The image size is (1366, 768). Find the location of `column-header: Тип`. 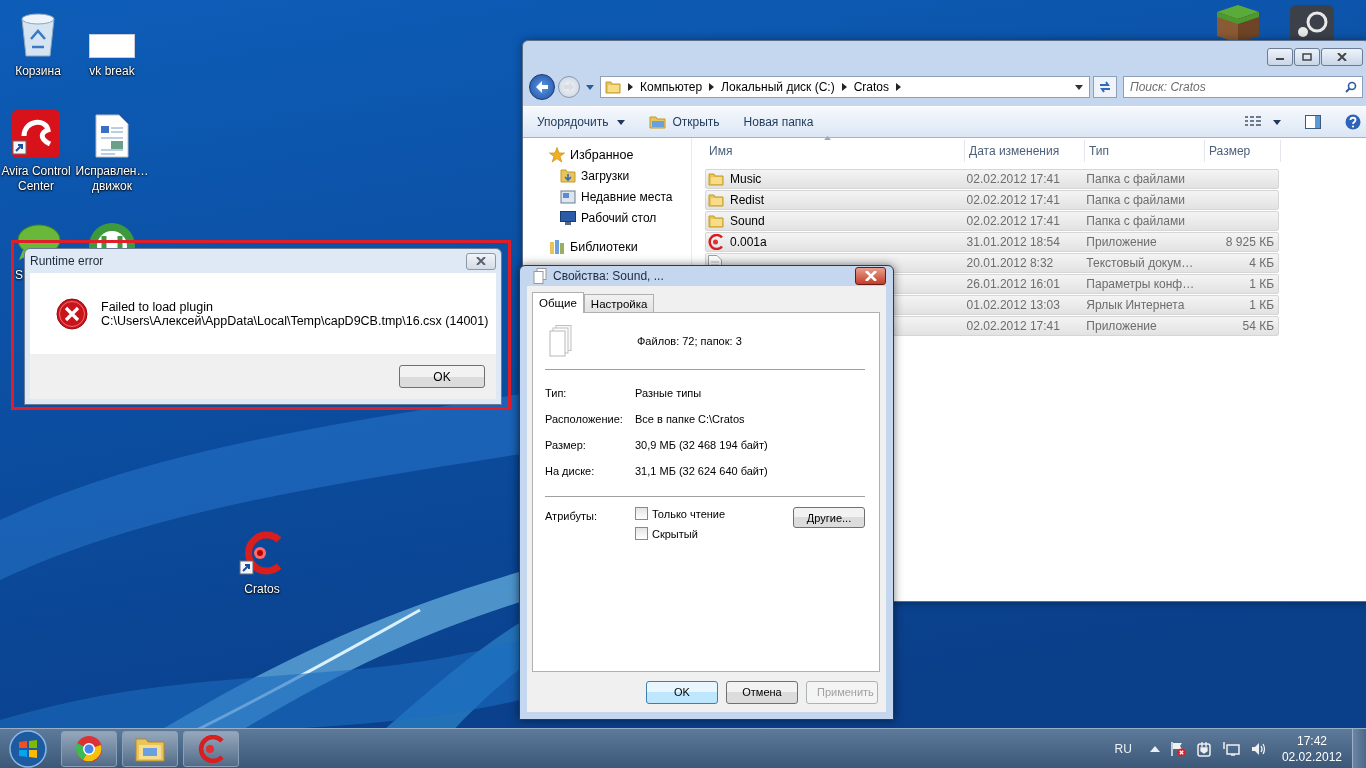

column-header: Тип is located at coordinates (1145, 151).